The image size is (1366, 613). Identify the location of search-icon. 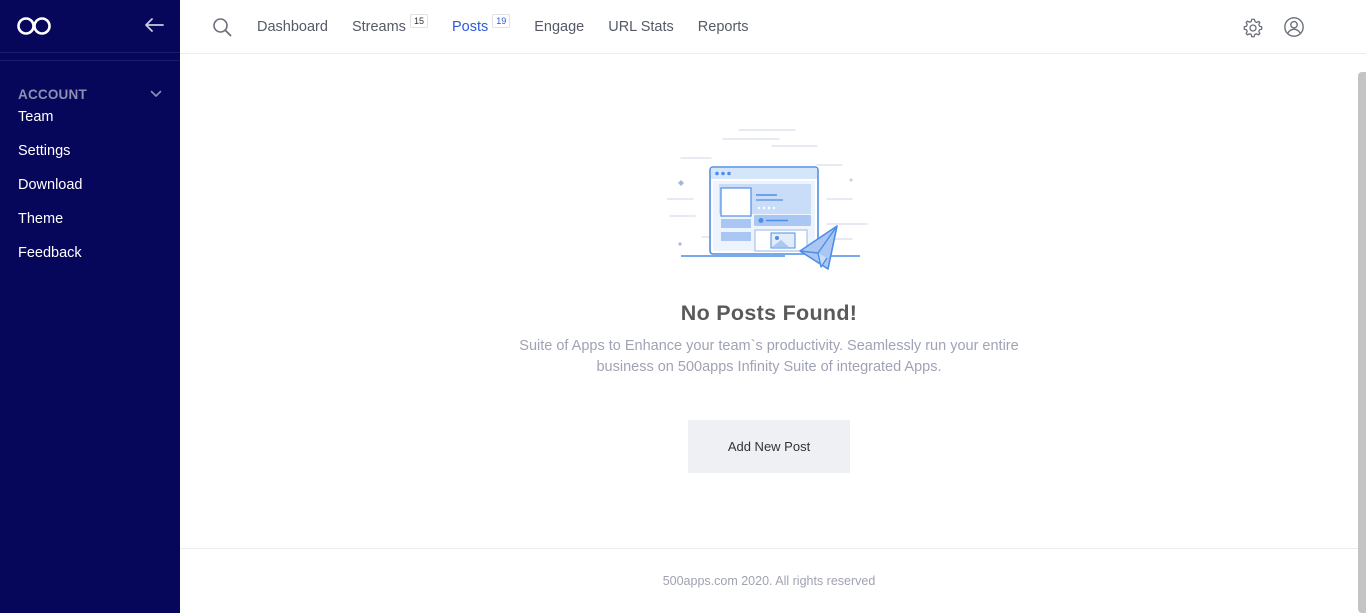
(222, 27).